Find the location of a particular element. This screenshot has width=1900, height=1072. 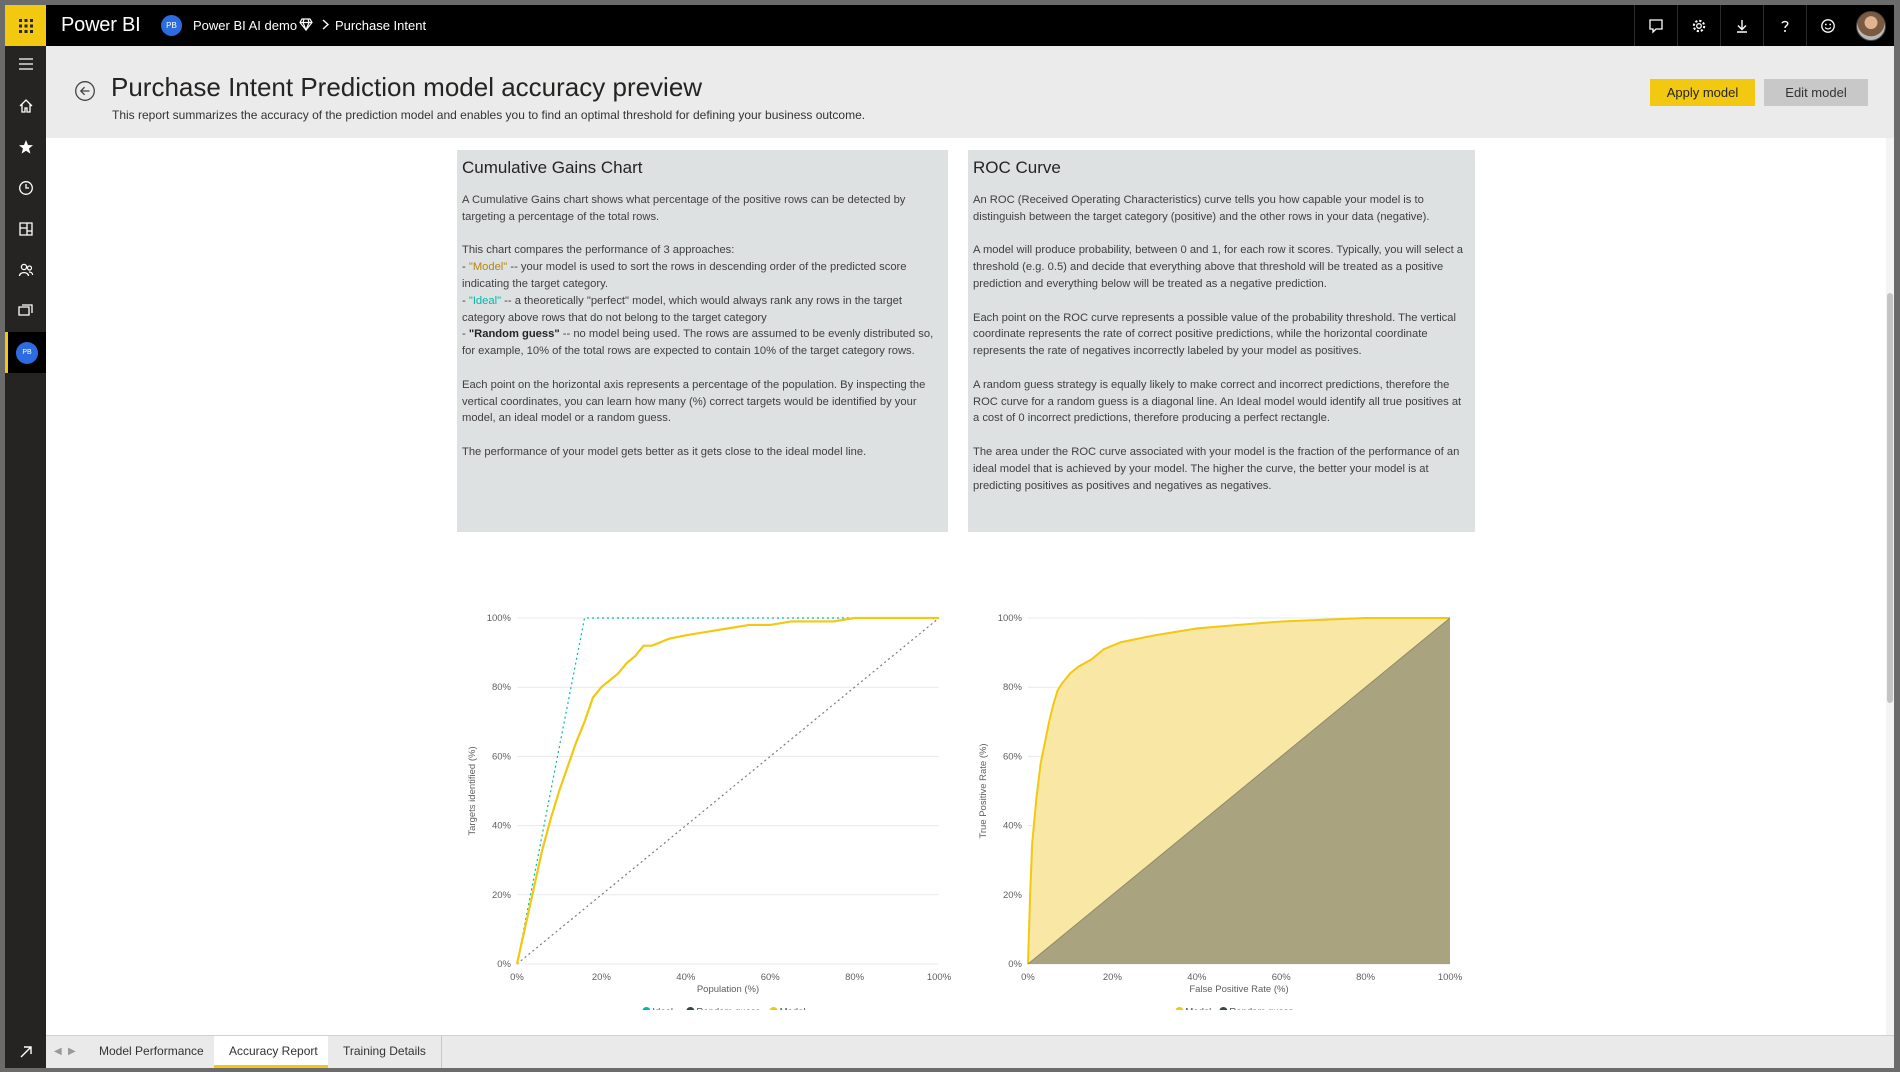

nav-current-workspace: PB is located at coordinates (25, 352).